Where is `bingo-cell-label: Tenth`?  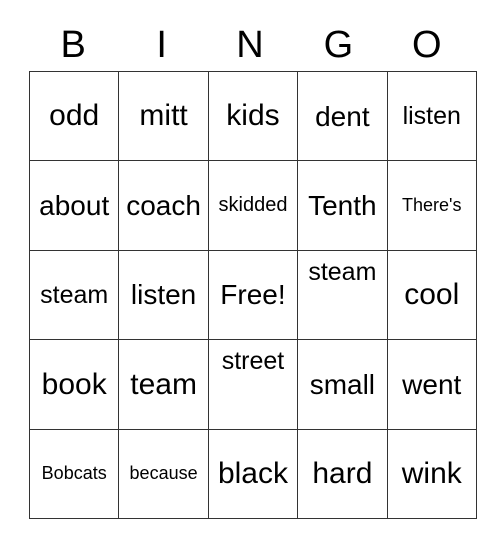 bingo-cell-label: Tenth is located at coordinates (342, 205).